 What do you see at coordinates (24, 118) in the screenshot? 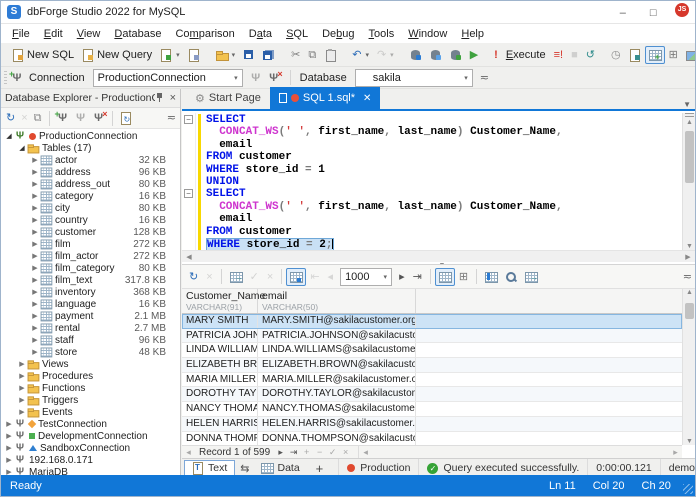
I see `delete-button: ×` at bounding box center [24, 118].